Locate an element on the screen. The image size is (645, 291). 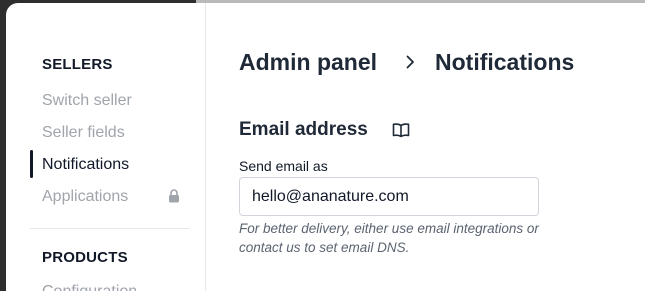
sellers-section-title: SELLERS is located at coordinates (77, 64).